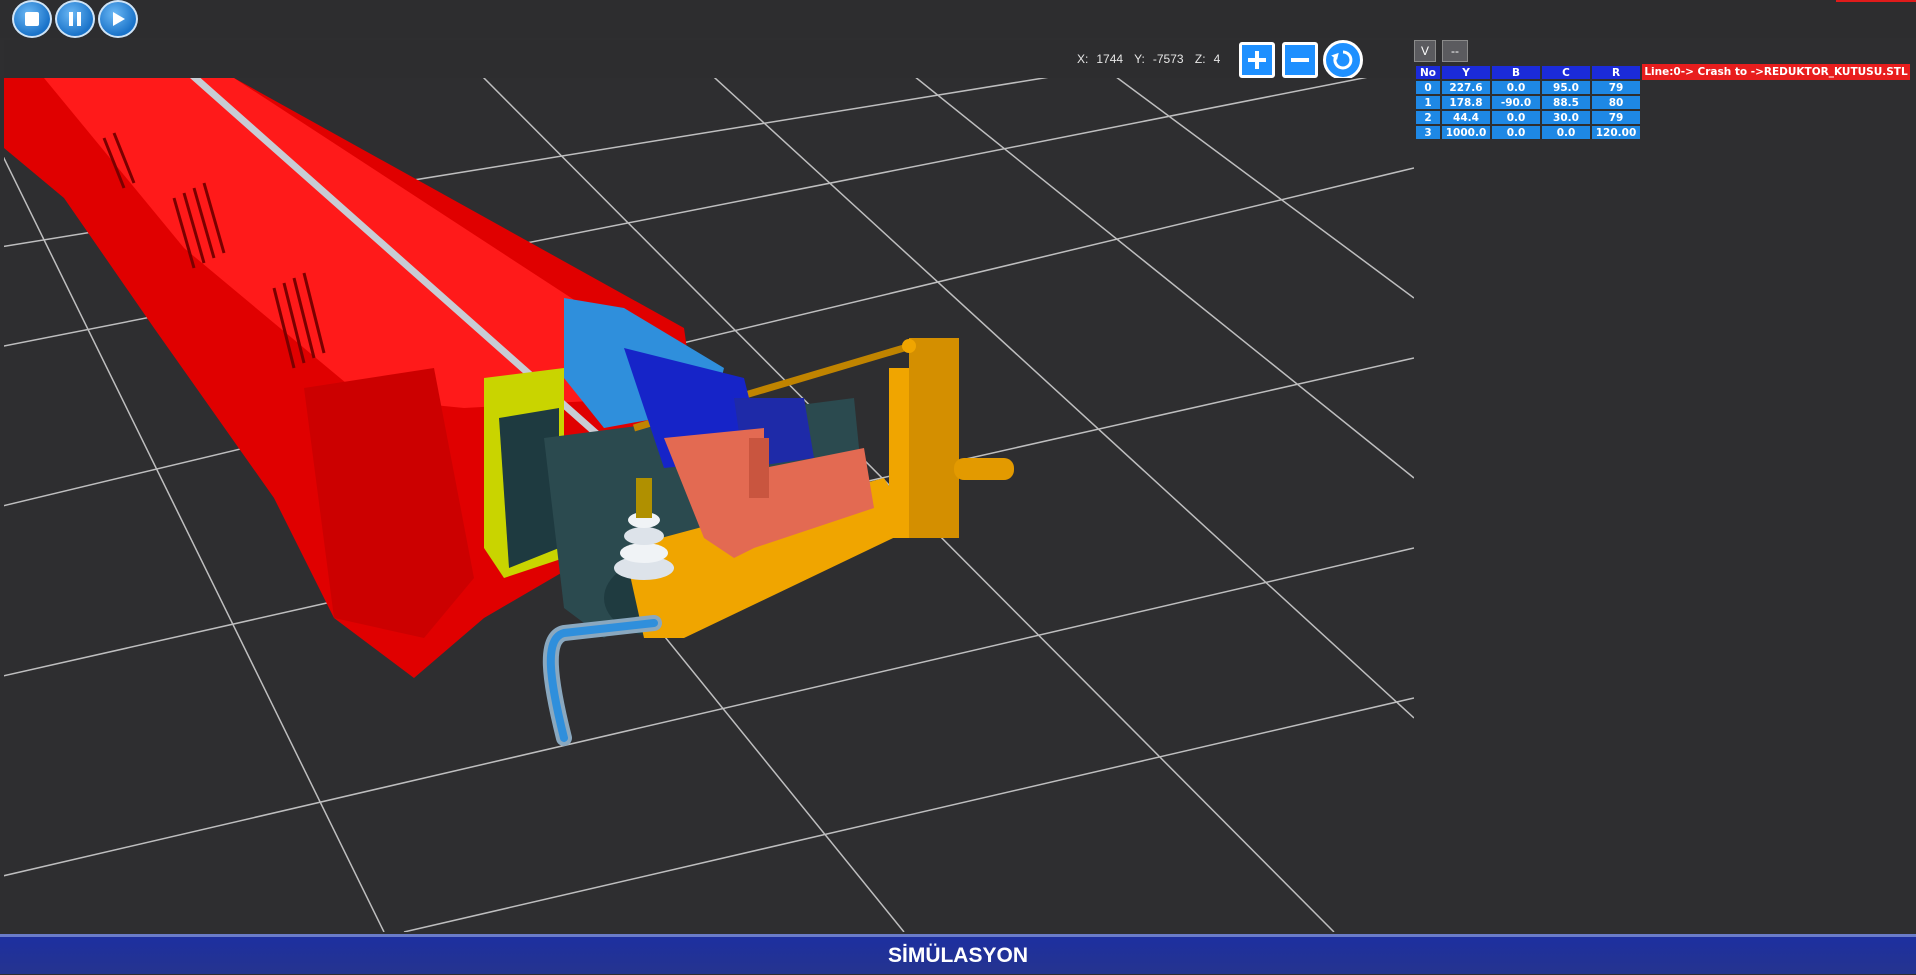 The height and width of the screenshot is (975, 1916). Describe the element at coordinates (1428, 72) in the screenshot. I see `col-no-header: No` at that location.